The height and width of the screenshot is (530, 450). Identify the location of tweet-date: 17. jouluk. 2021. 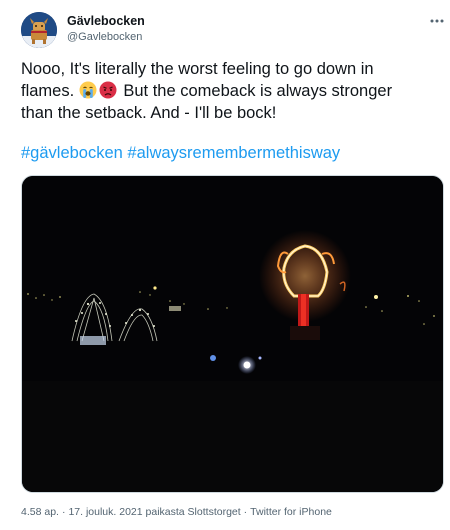
(105, 512).